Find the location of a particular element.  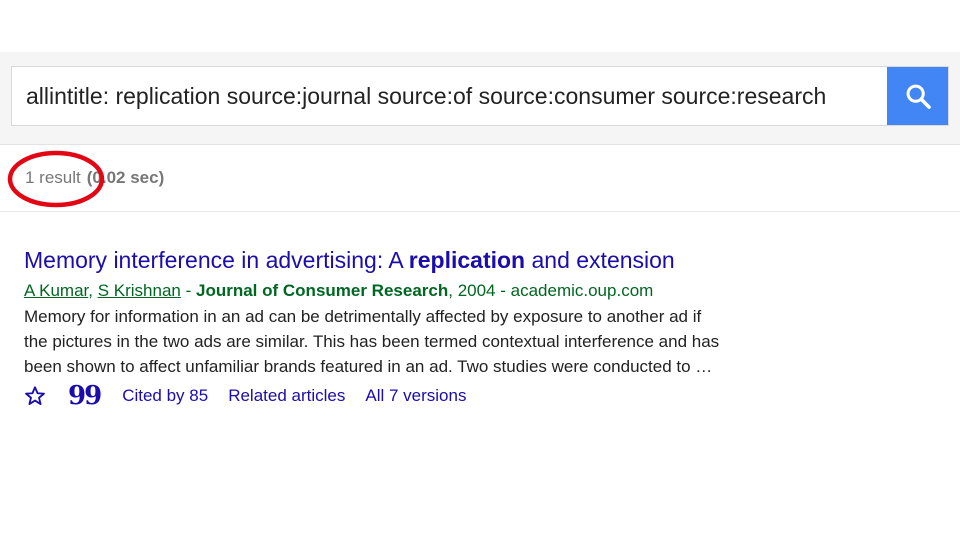

search-time: (0.02 sec) is located at coordinates (125, 177).